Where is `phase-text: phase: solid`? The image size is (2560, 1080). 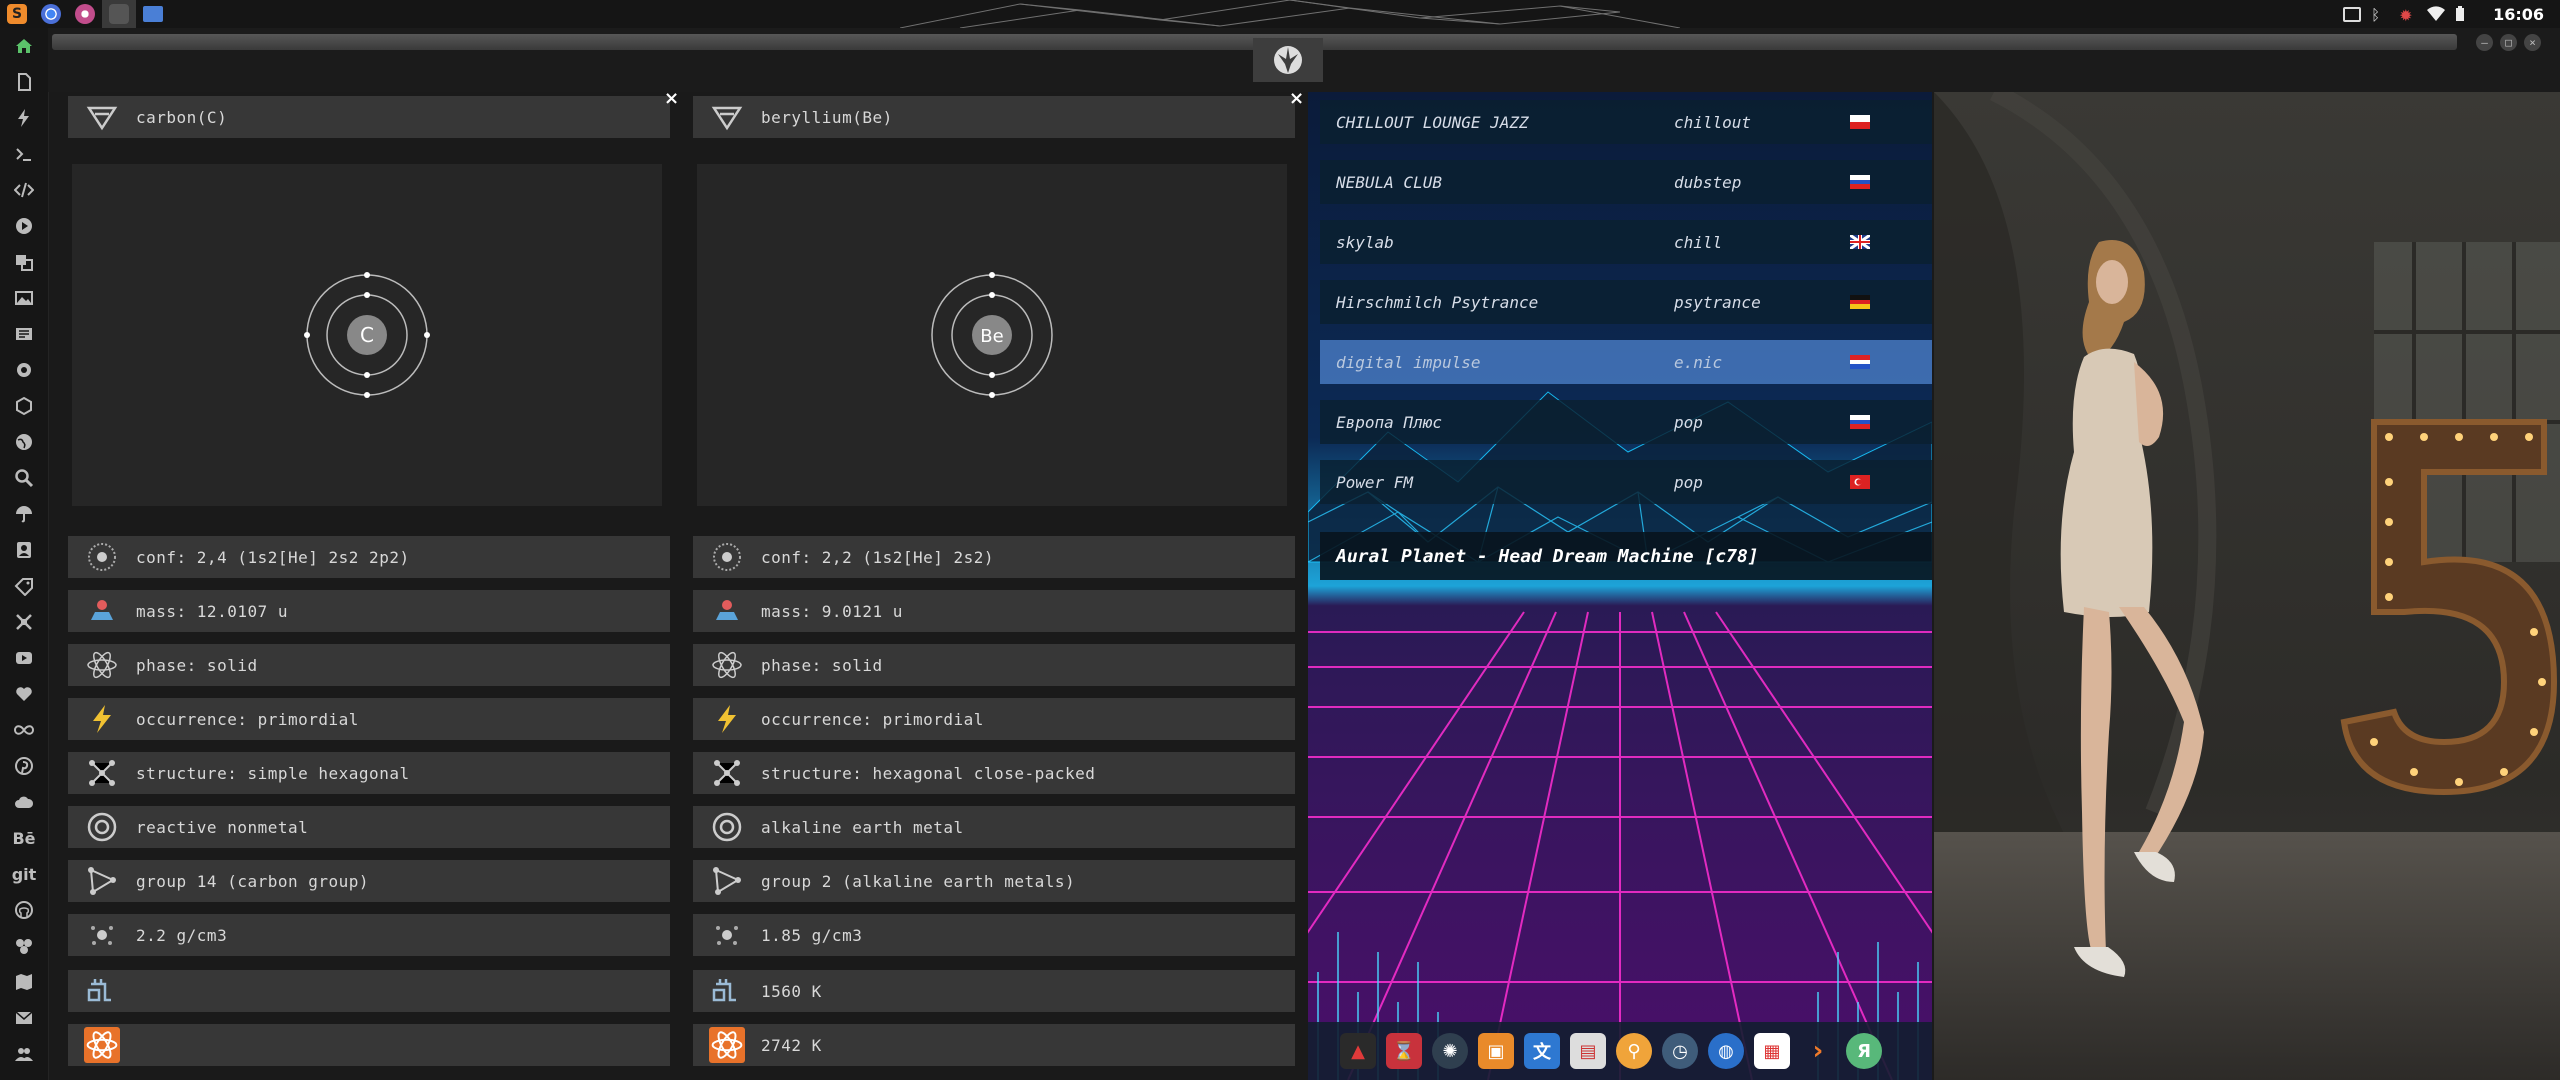
phase-text: phase: solid is located at coordinates (197, 665).